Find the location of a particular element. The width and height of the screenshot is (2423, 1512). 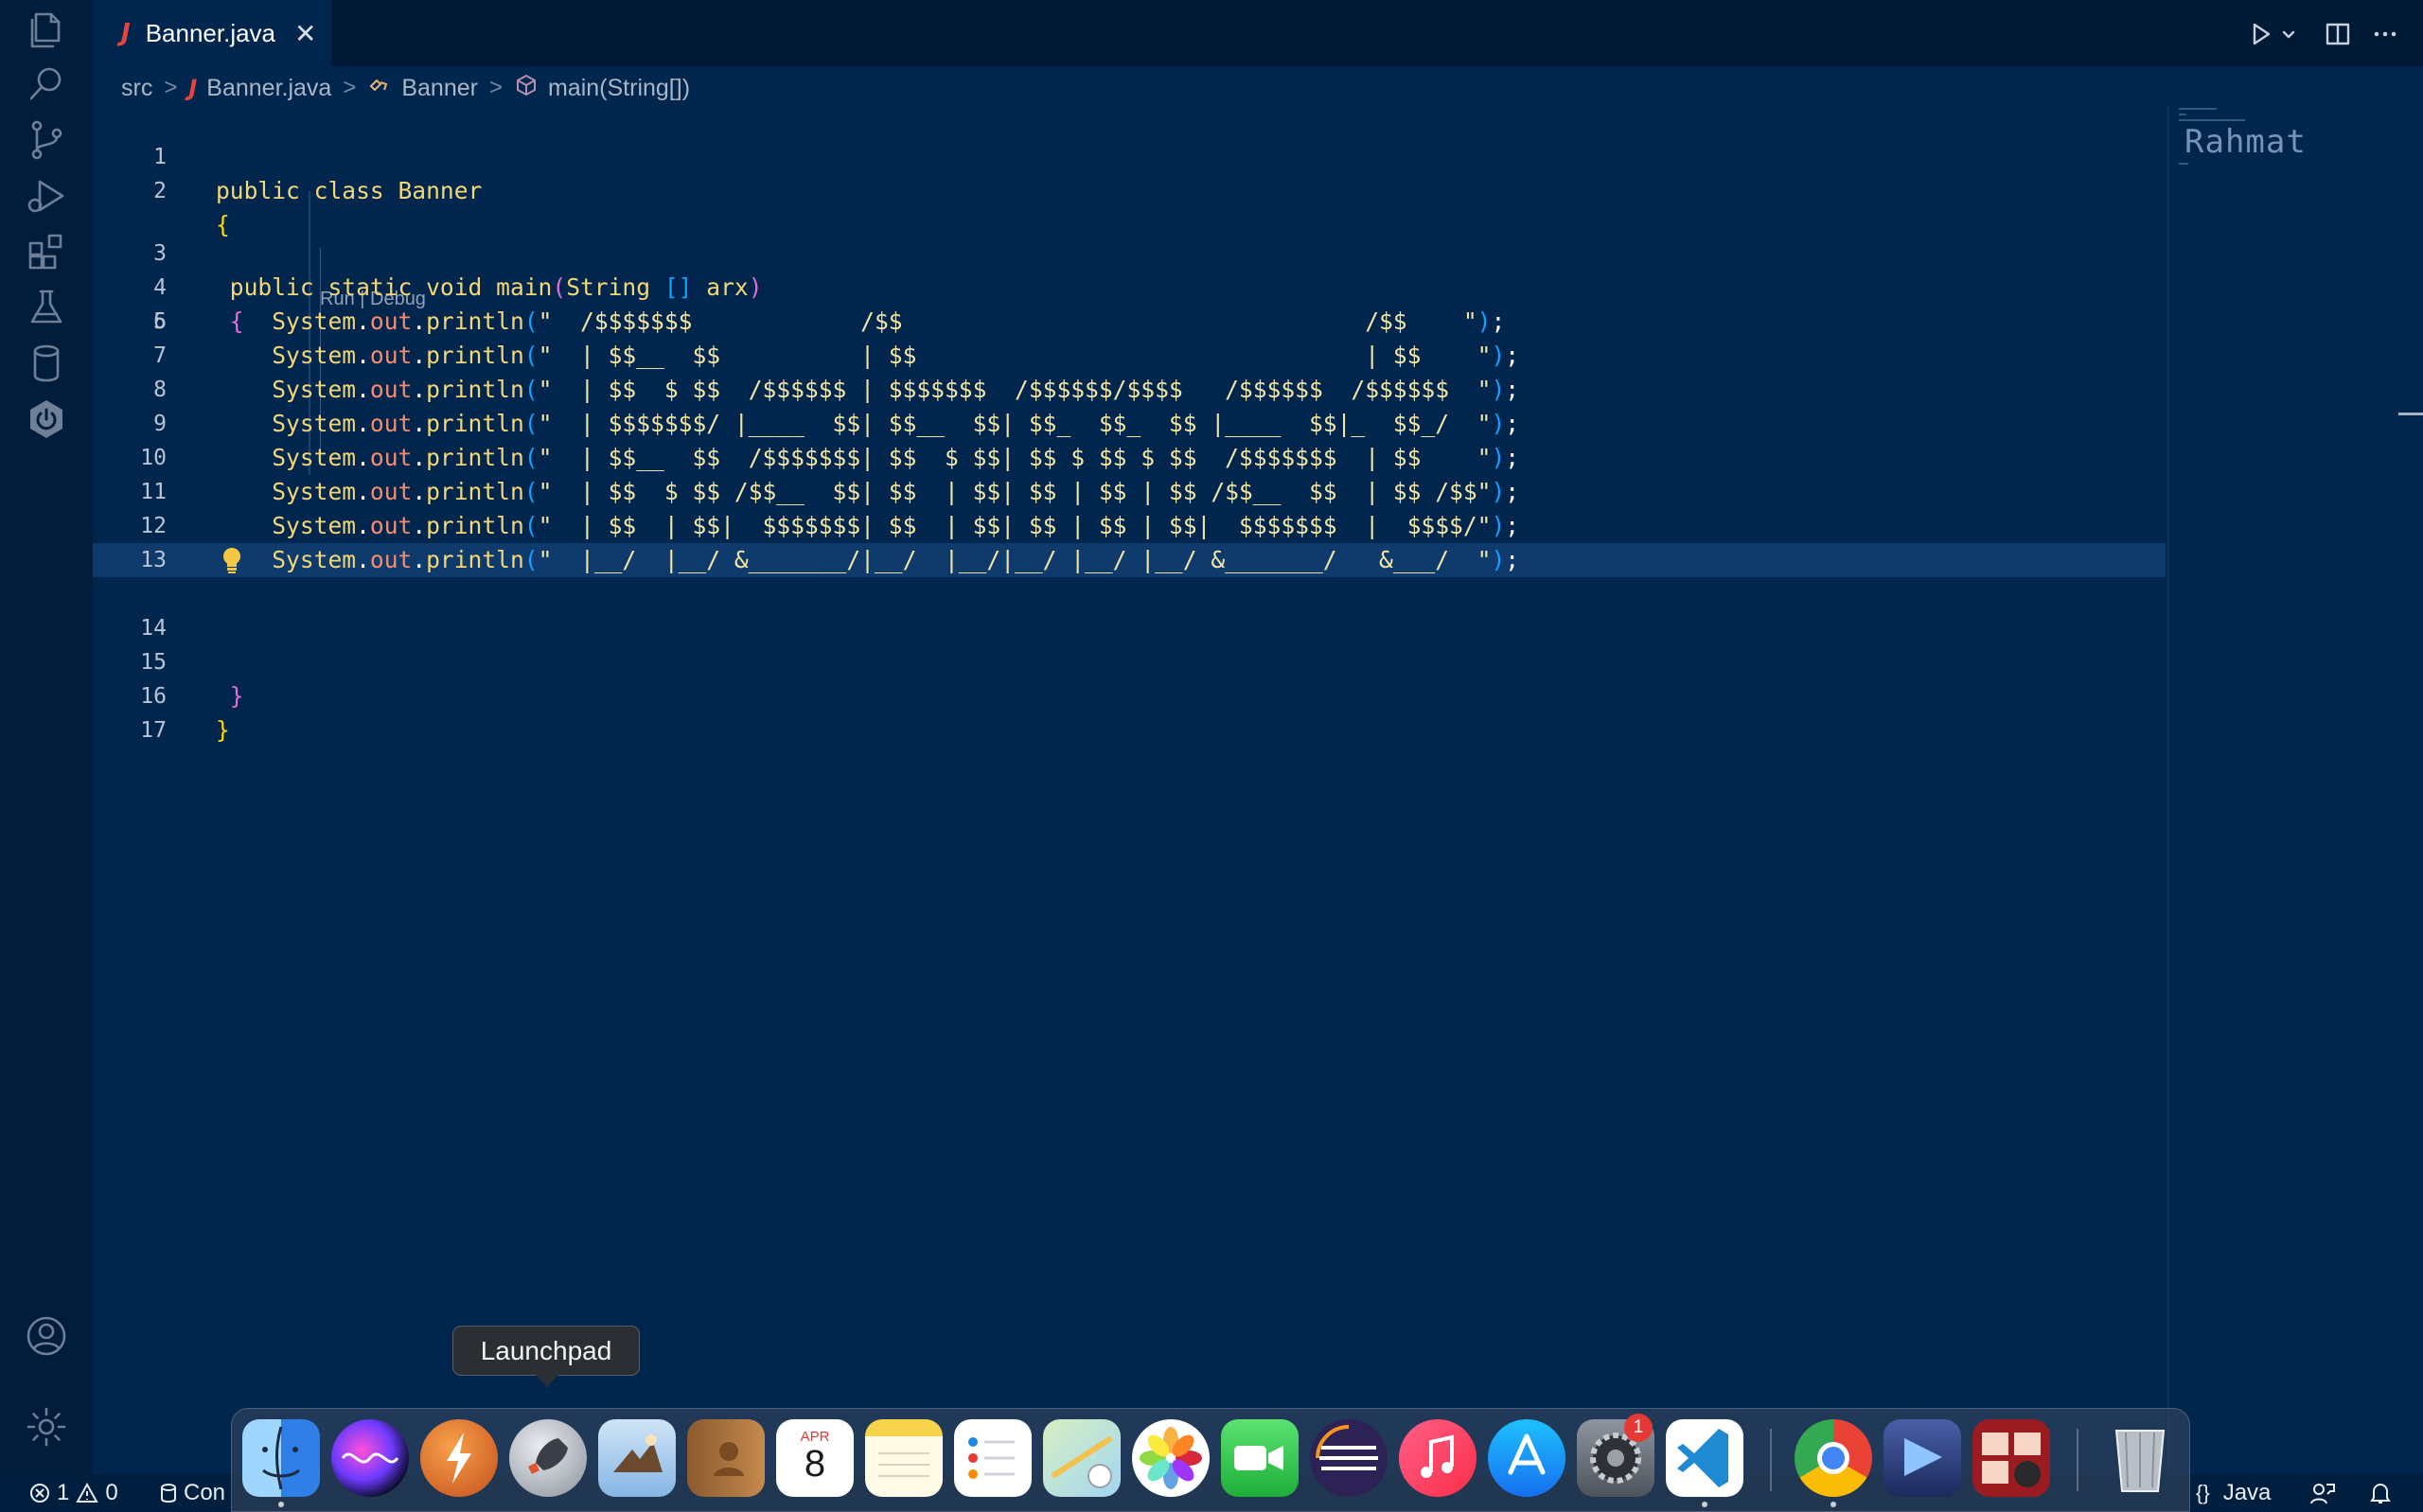

calendar-icon: APR 8 is located at coordinates (815, 1458).